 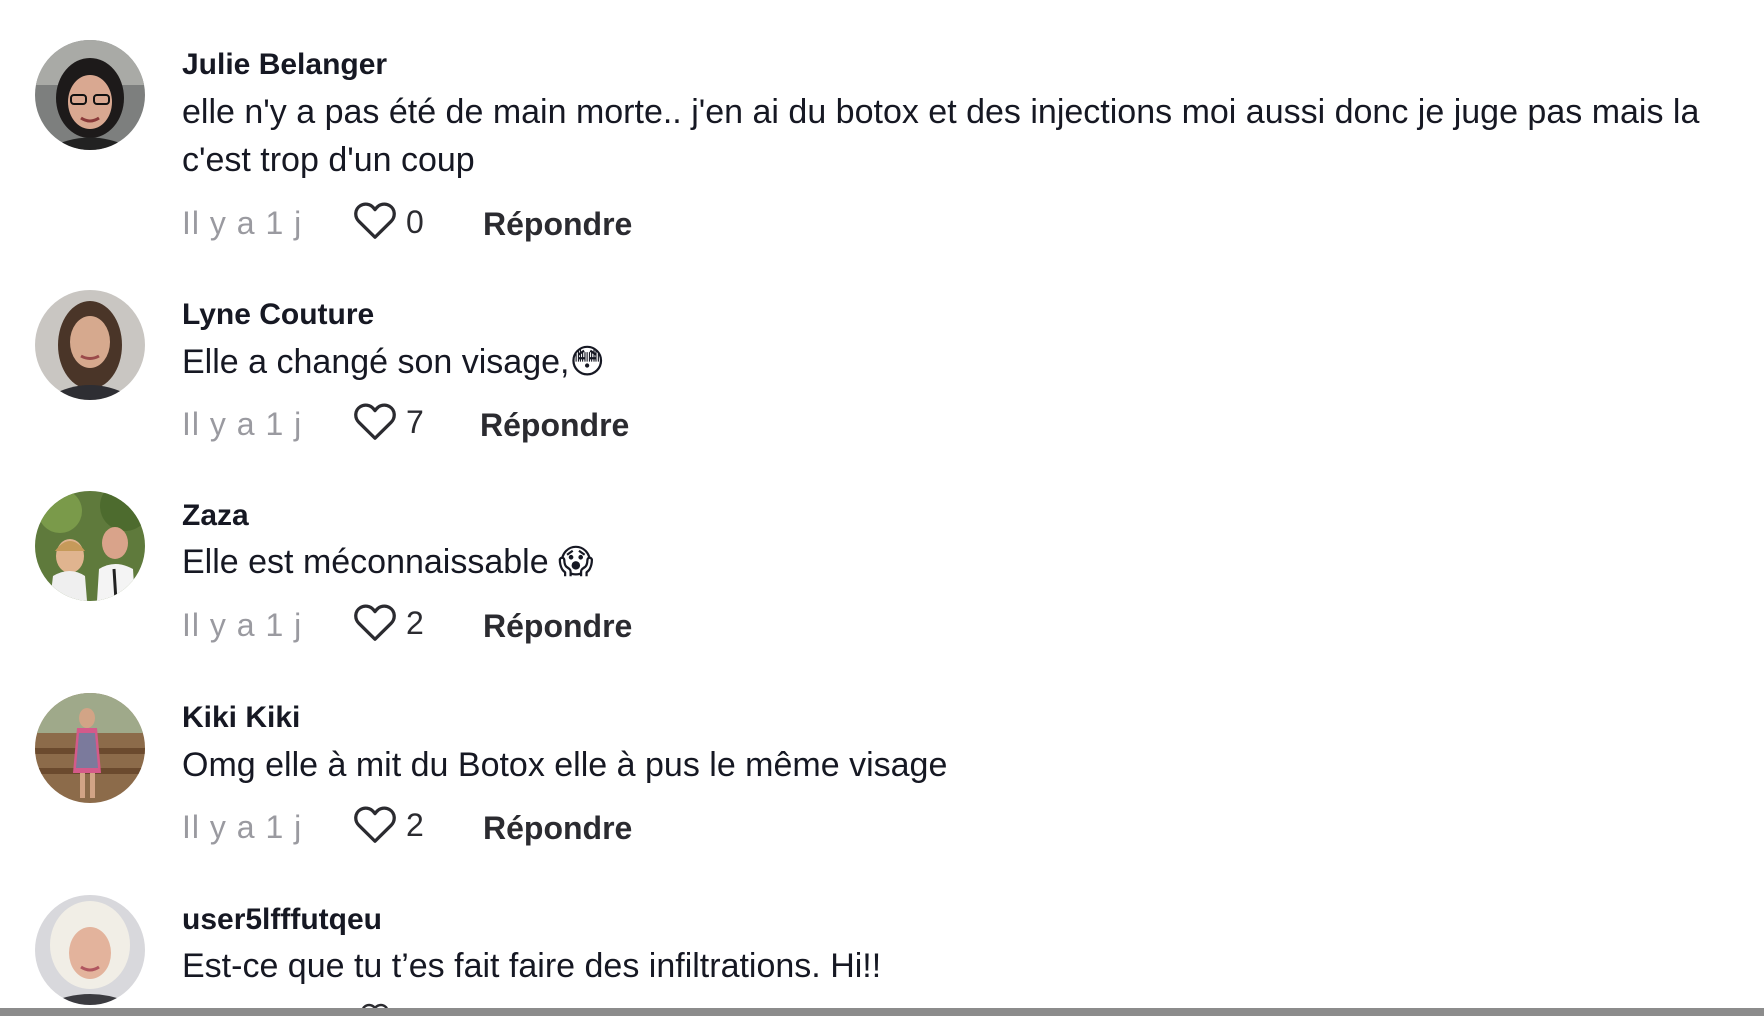 What do you see at coordinates (284, 65) in the screenshot?
I see `comment-username: Julie Belanger` at bounding box center [284, 65].